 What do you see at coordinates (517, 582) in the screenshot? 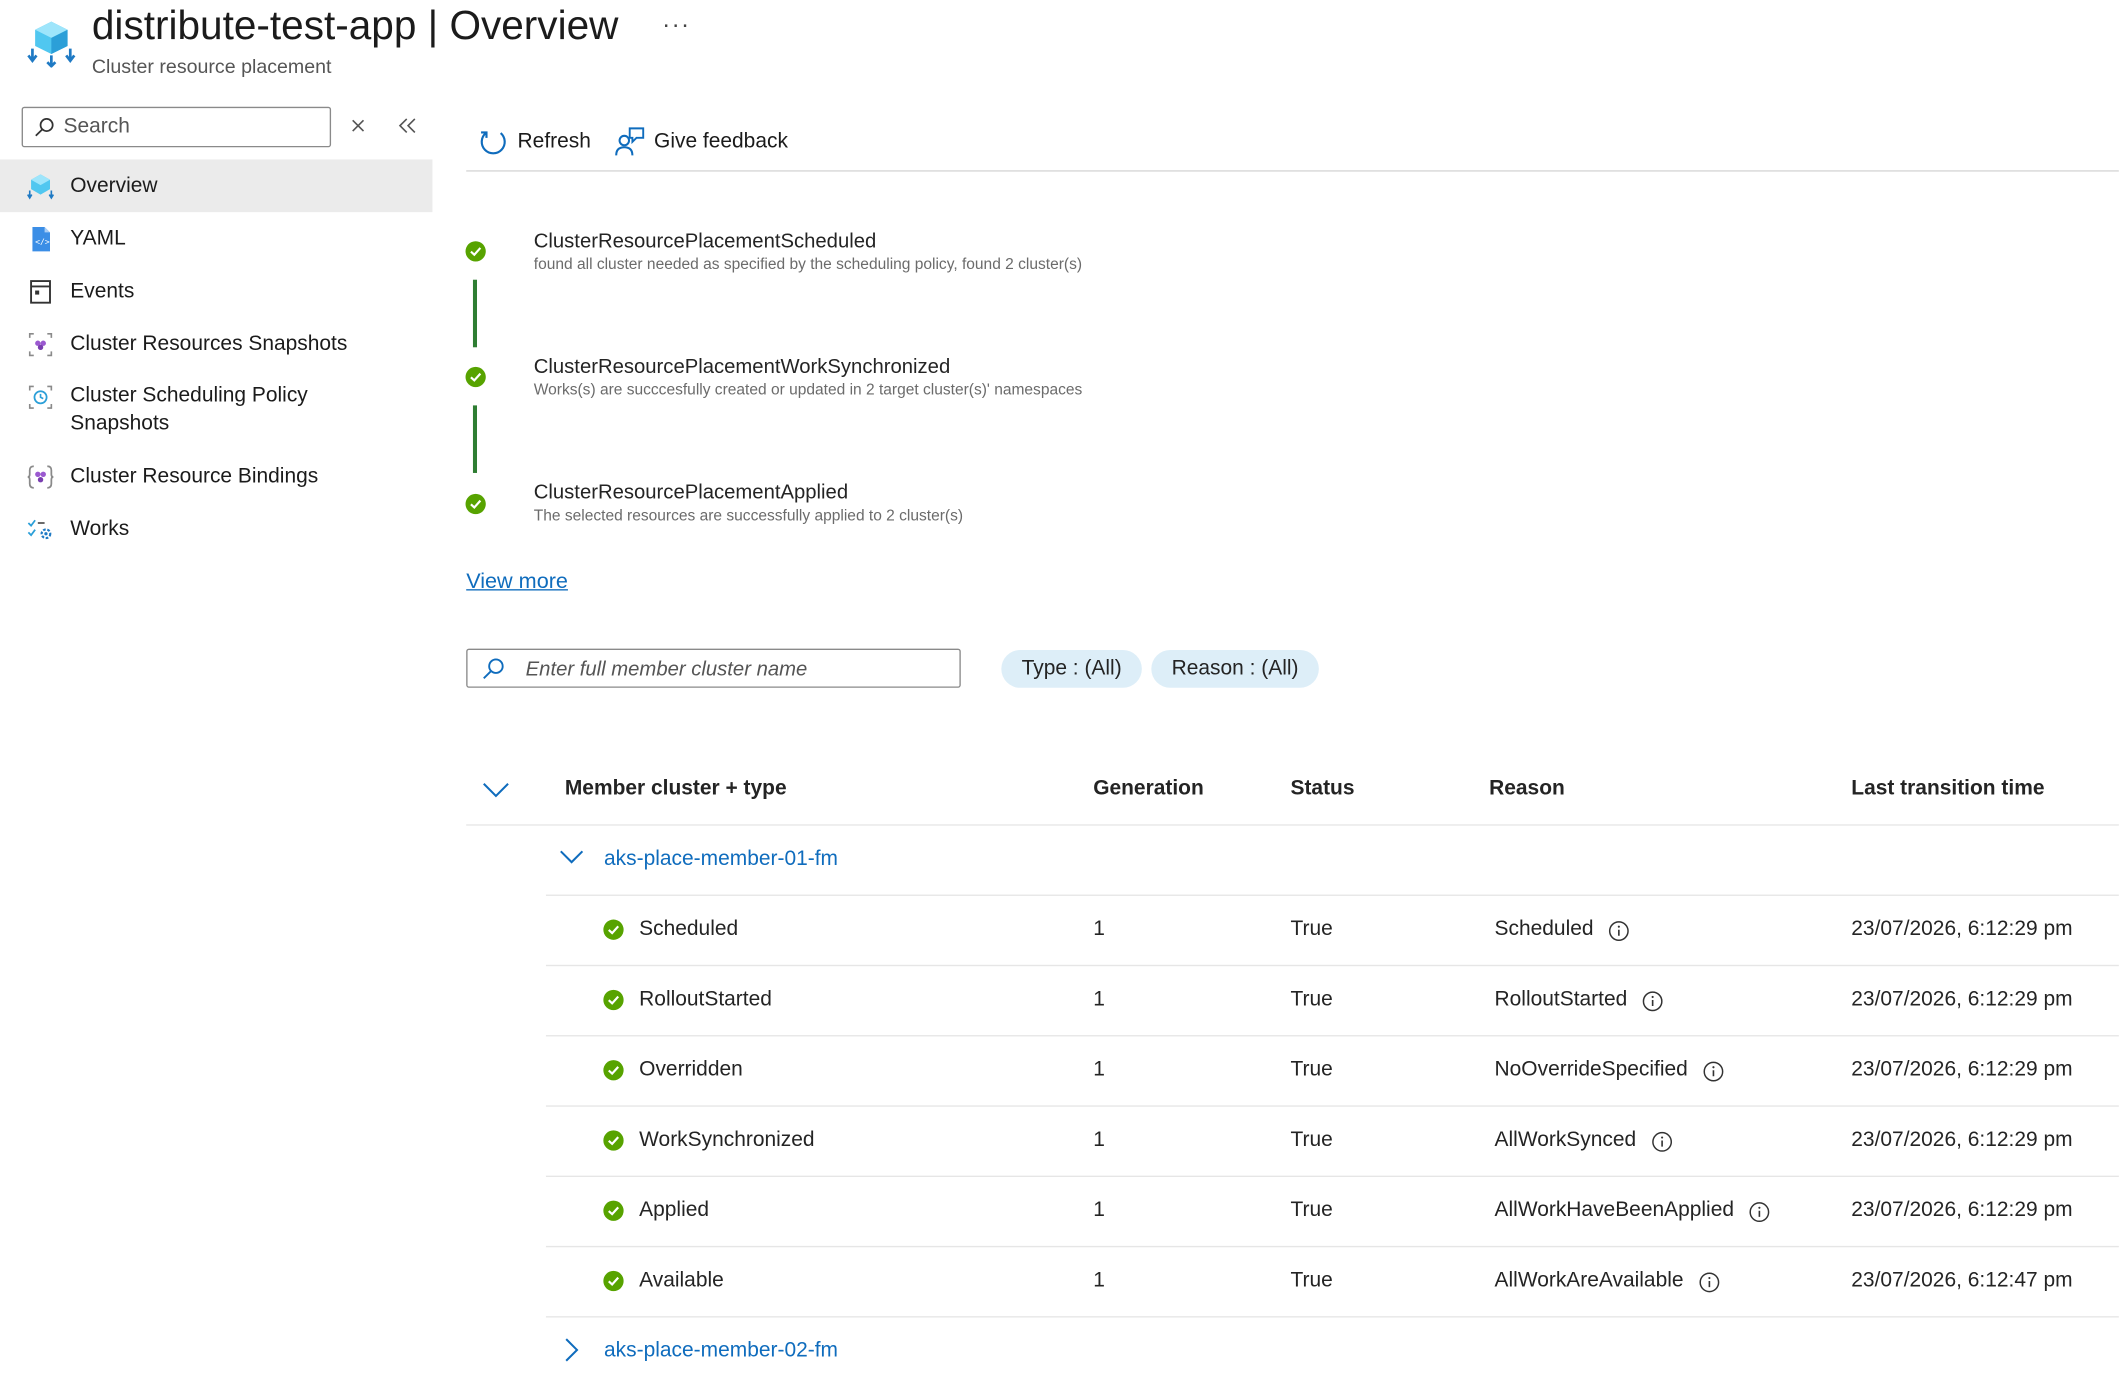
I see `view-more-link: View more` at bounding box center [517, 582].